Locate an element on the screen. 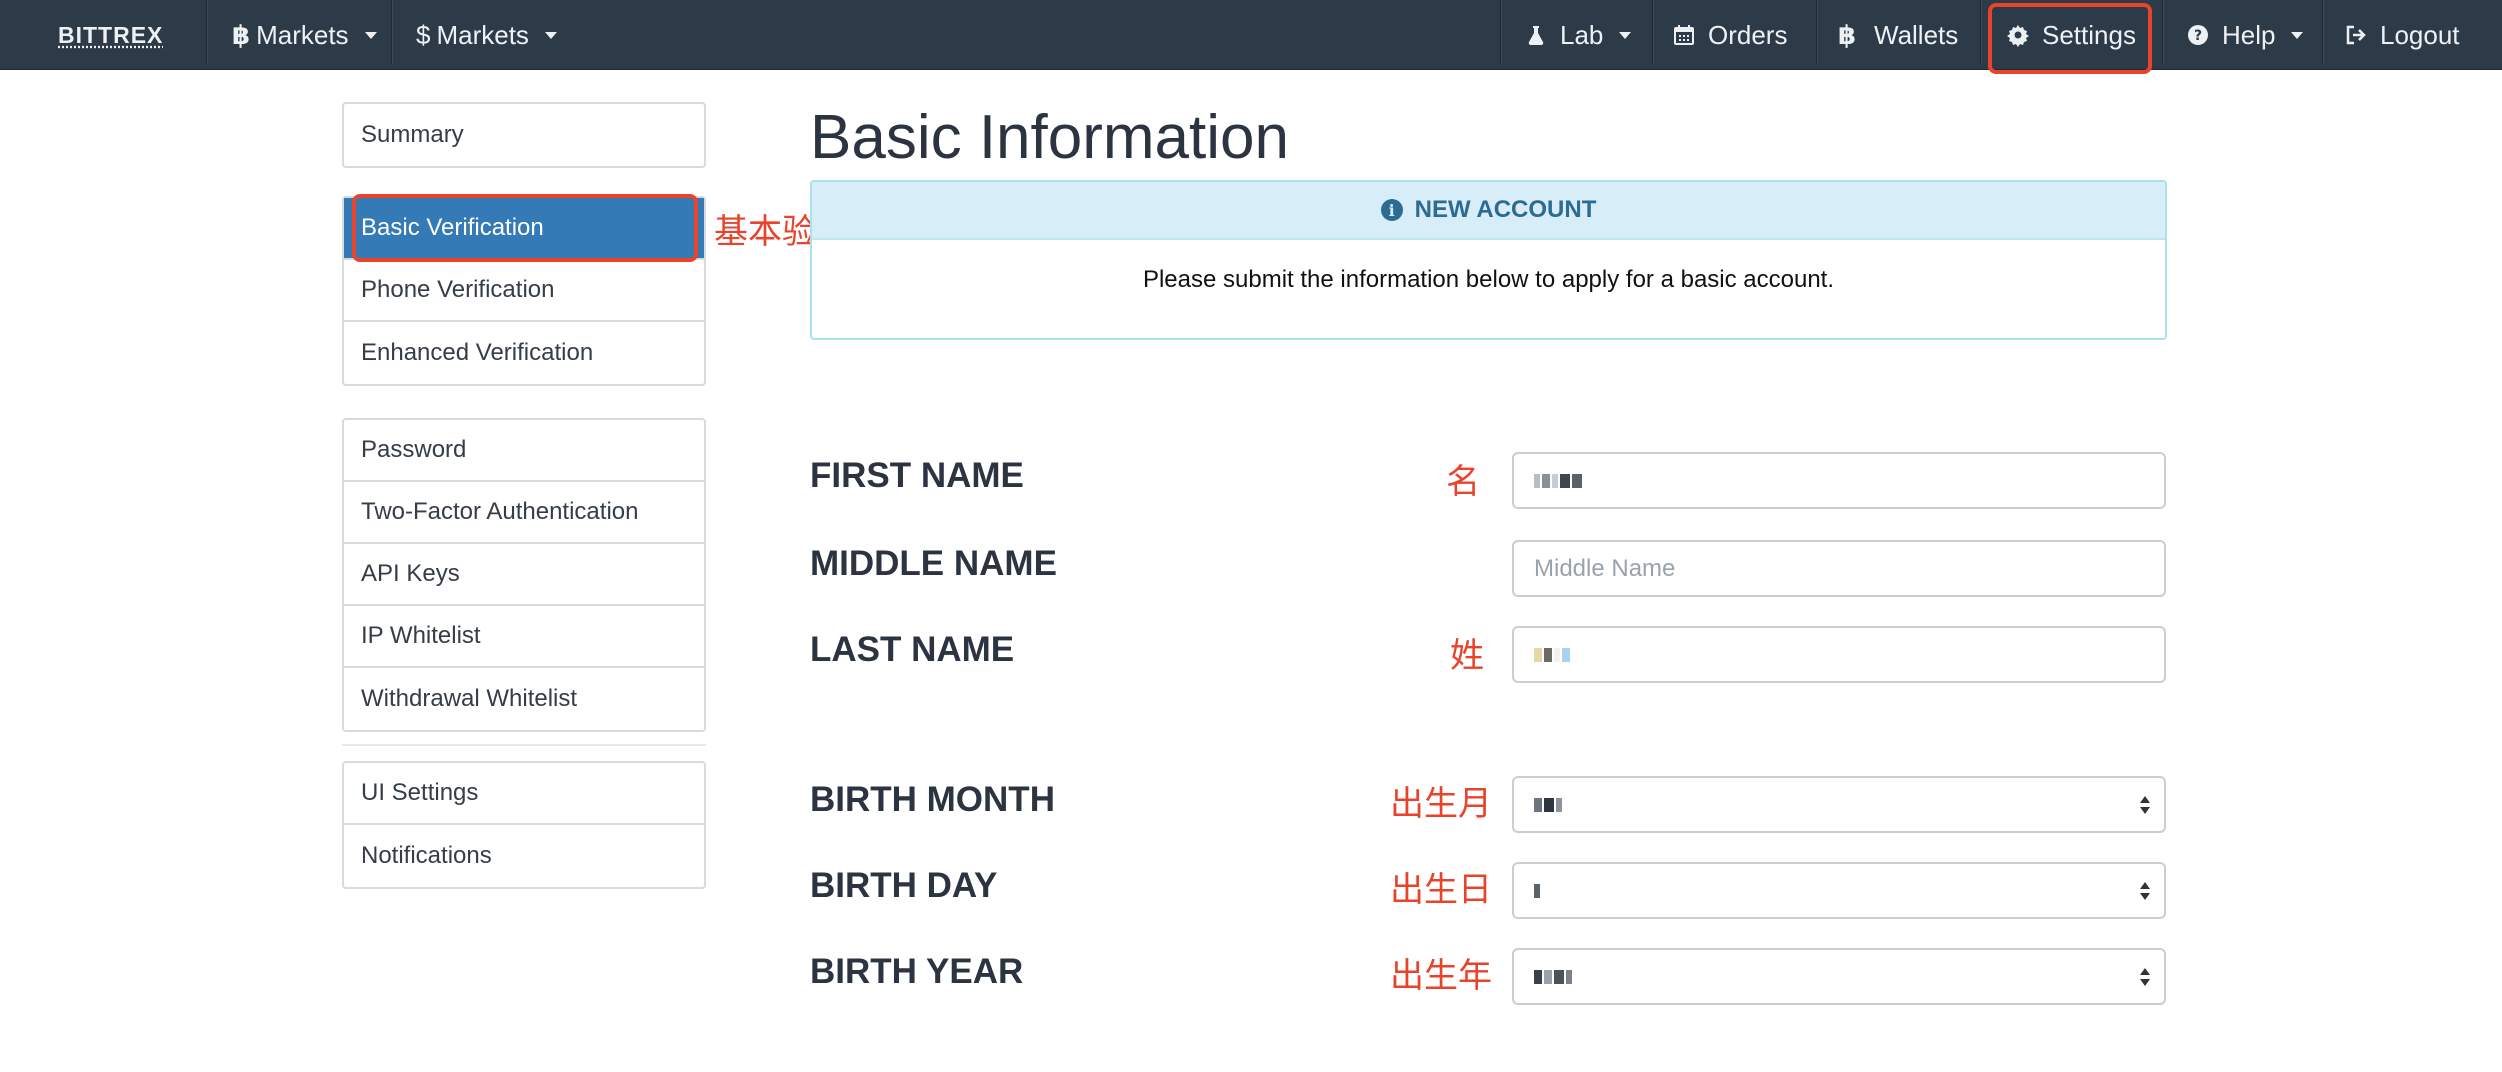 This screenshot has width=2502, height=1072. help-dropdown: ? Help is located at coordinates (2245, 35).